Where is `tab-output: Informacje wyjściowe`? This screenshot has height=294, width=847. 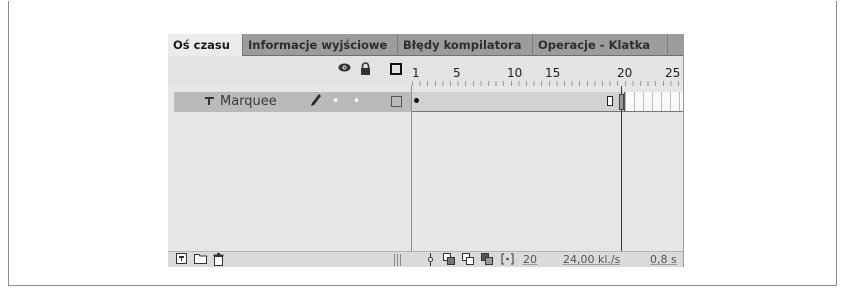 tab-output: Informacje wyjściowe is located at coordinates (320, 45).